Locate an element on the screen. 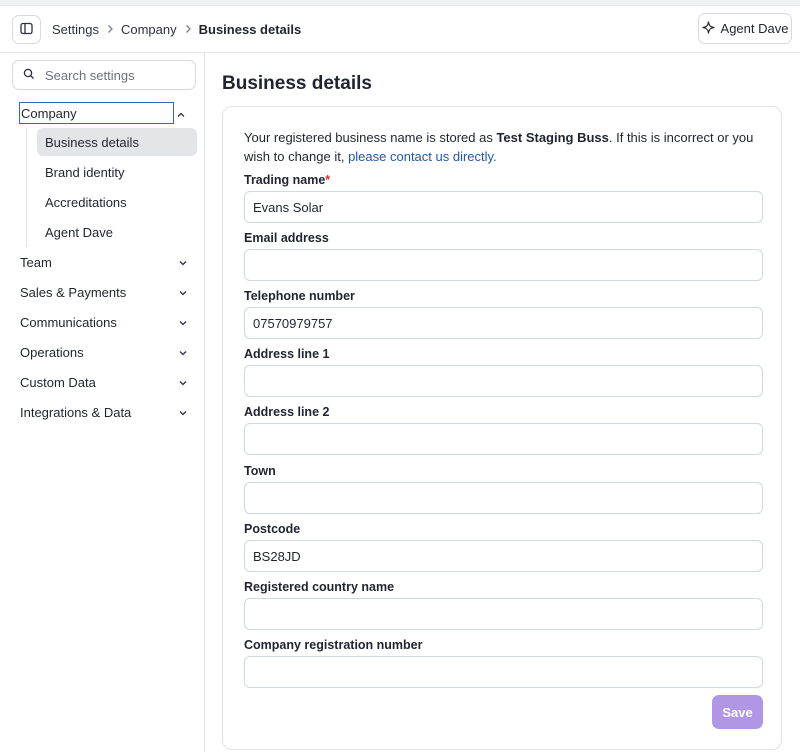 The height and width of the screenshot is (752, 800). breadcrumb-company: Company is located at coordinates (149, 29).